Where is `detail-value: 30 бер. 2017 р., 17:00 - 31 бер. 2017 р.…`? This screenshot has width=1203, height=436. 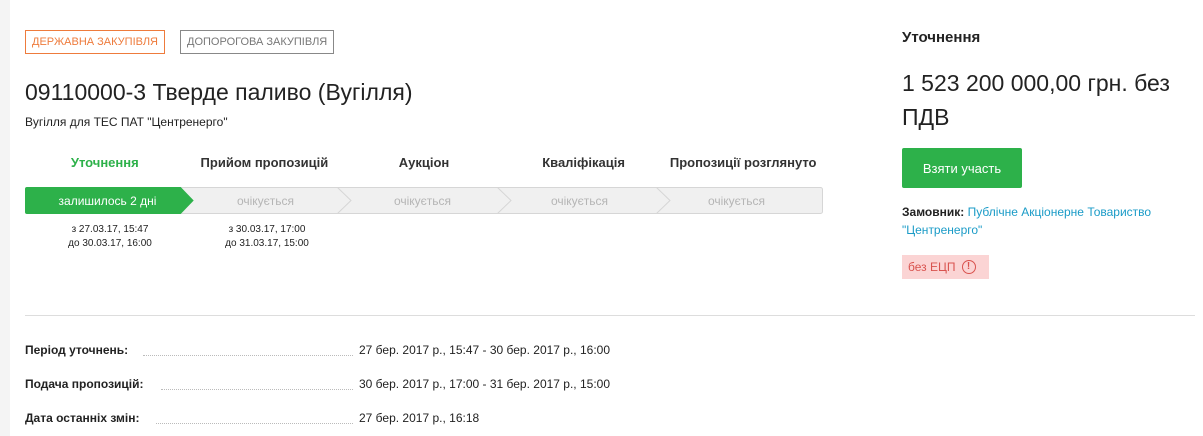
detail-value: 30 бер. 2017 р., 17:00 - 31 бер. 2017 р.… is located at coordinates (485, 384).